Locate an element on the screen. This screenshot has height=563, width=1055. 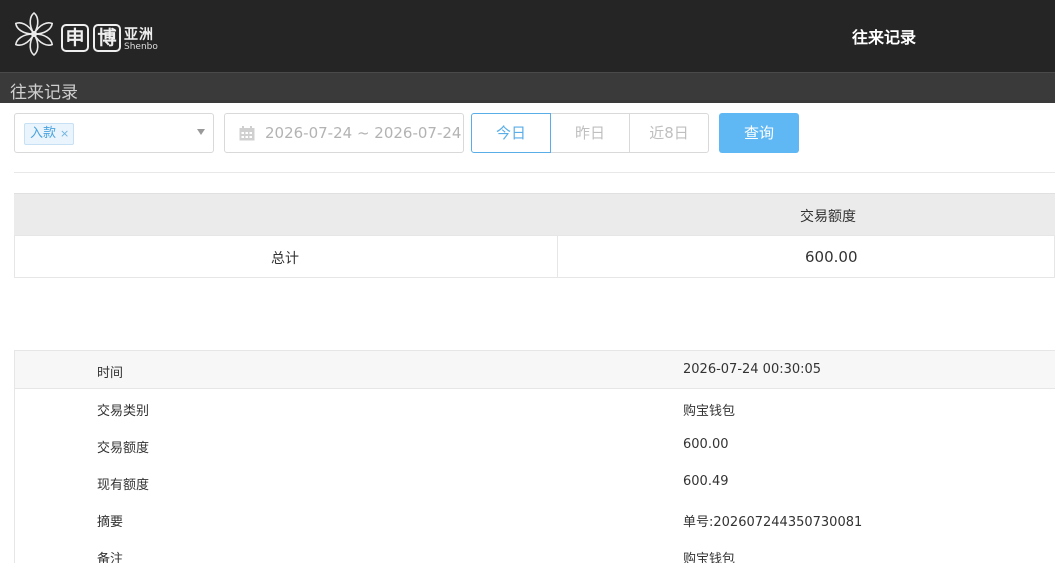
detail-key: 交易额度 is located at coordinates (123, 448).